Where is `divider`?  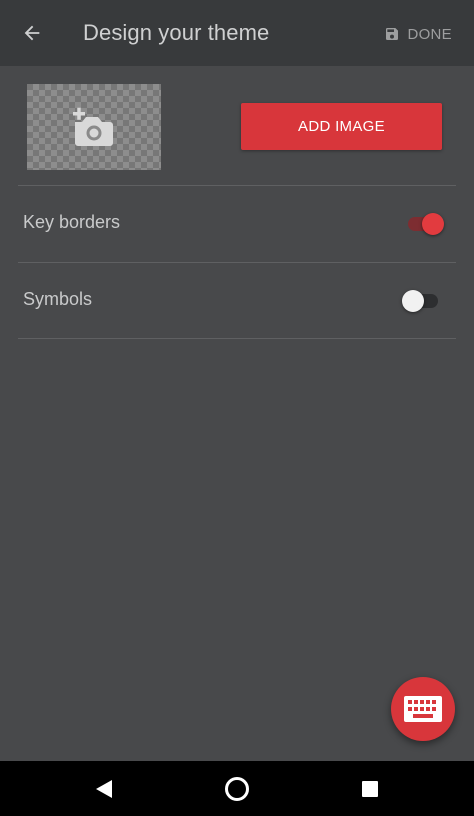 divider is located at coordinates (237, 338).